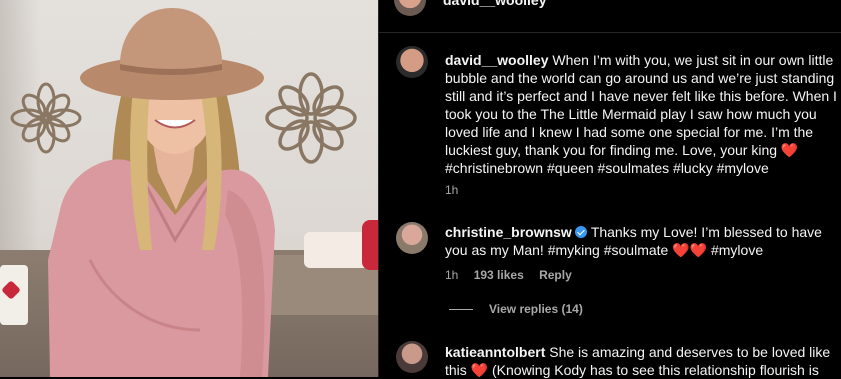 The width and height of the screenshot is (841, 379). I want to click on view-replies-label: View replies (14), so click(536, 309).